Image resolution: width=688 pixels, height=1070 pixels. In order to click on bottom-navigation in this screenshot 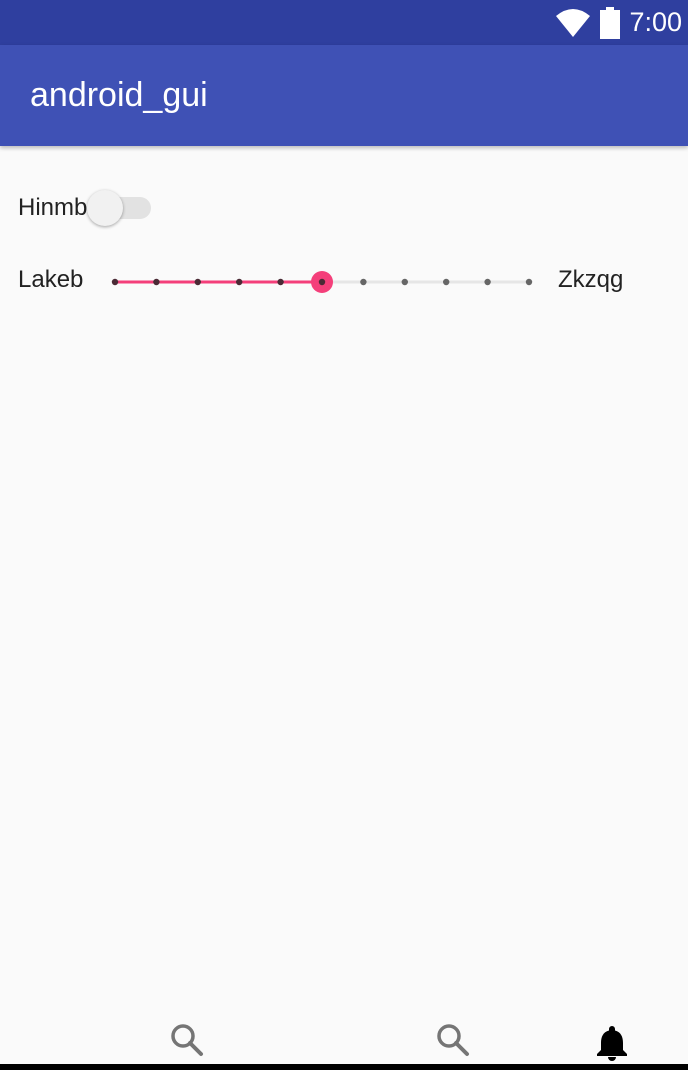, I will do `click(344, 1035)`.